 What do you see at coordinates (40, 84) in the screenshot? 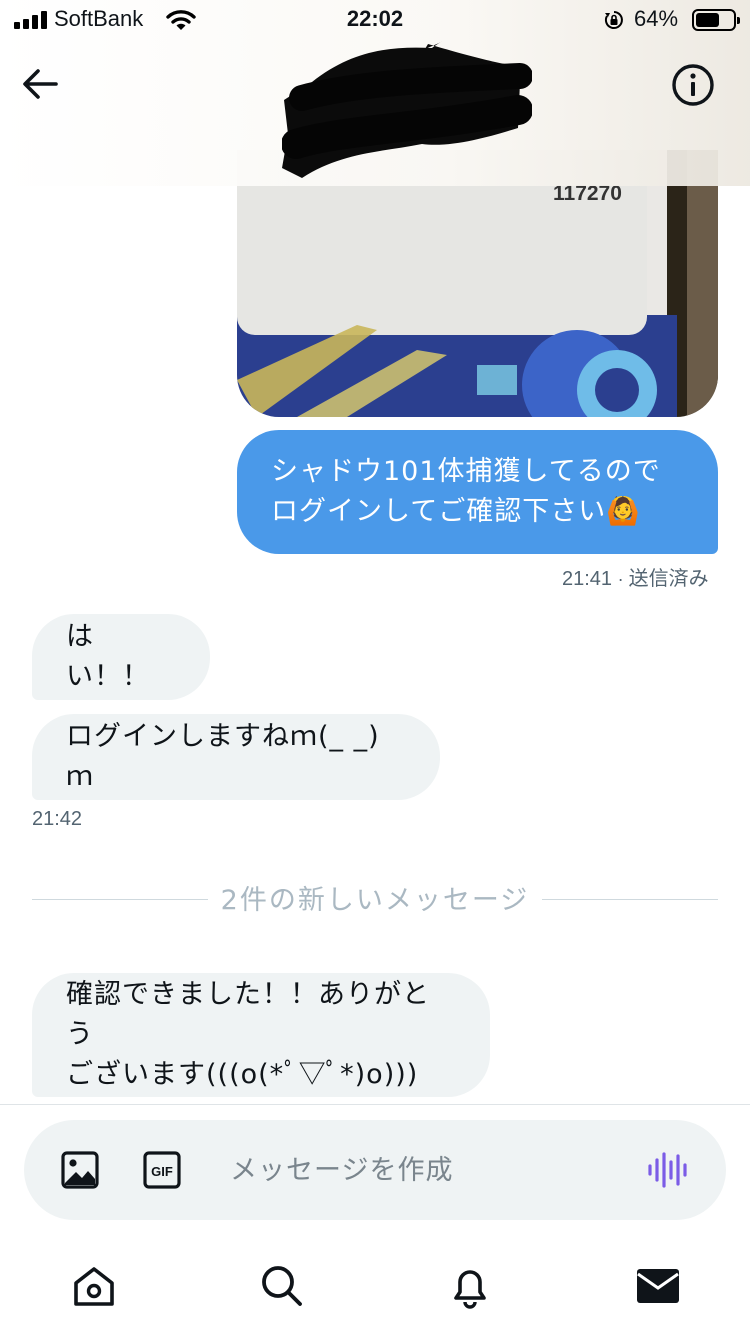
I see `arrow-left-icon` at bounding box center [40, 84].